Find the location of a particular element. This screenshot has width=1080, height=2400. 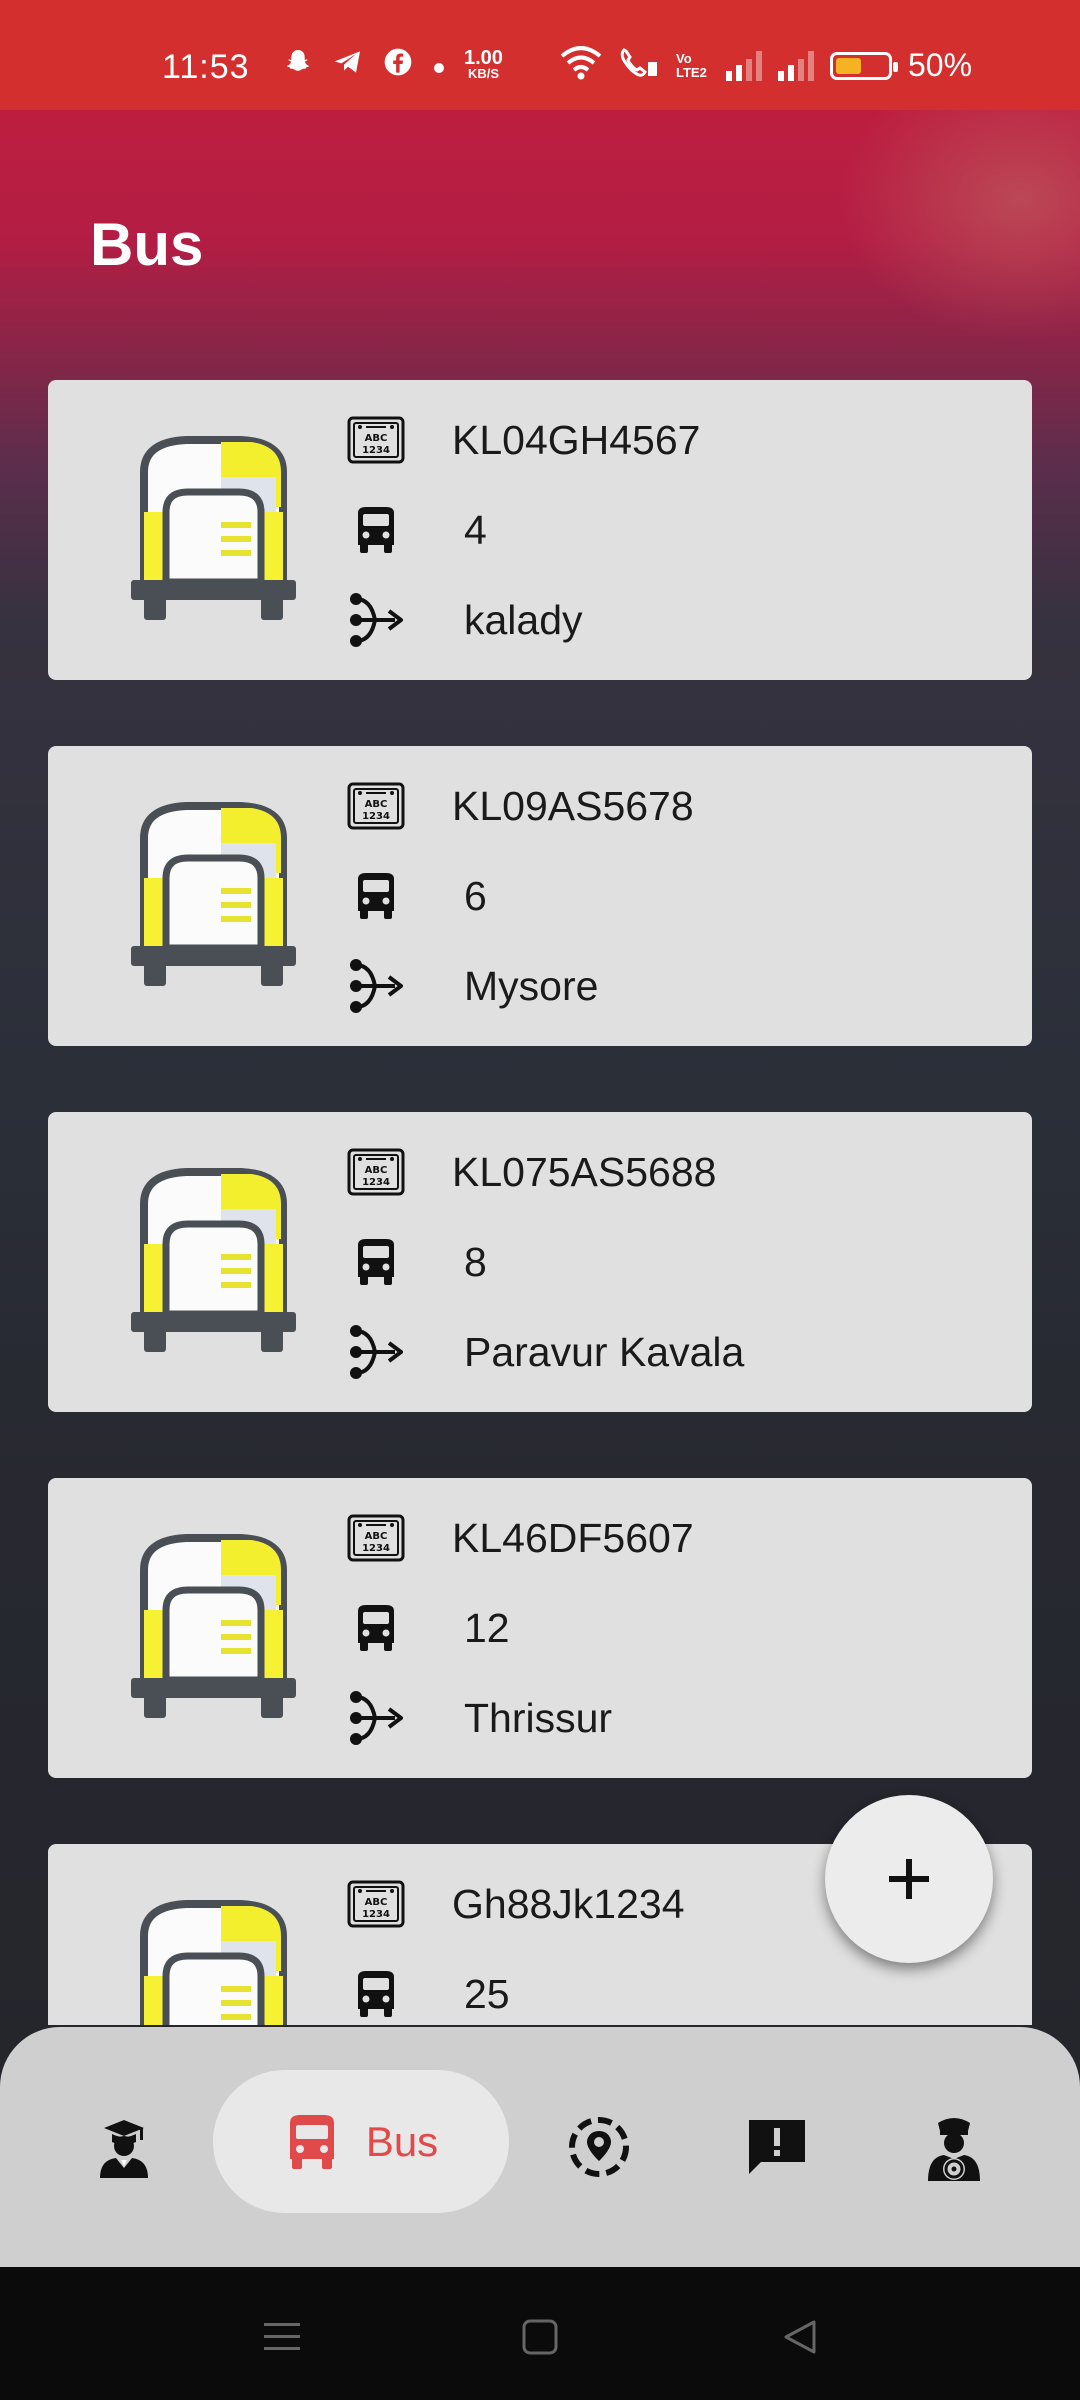

bus-number-row: 6 is located at coordinates (416, 896).